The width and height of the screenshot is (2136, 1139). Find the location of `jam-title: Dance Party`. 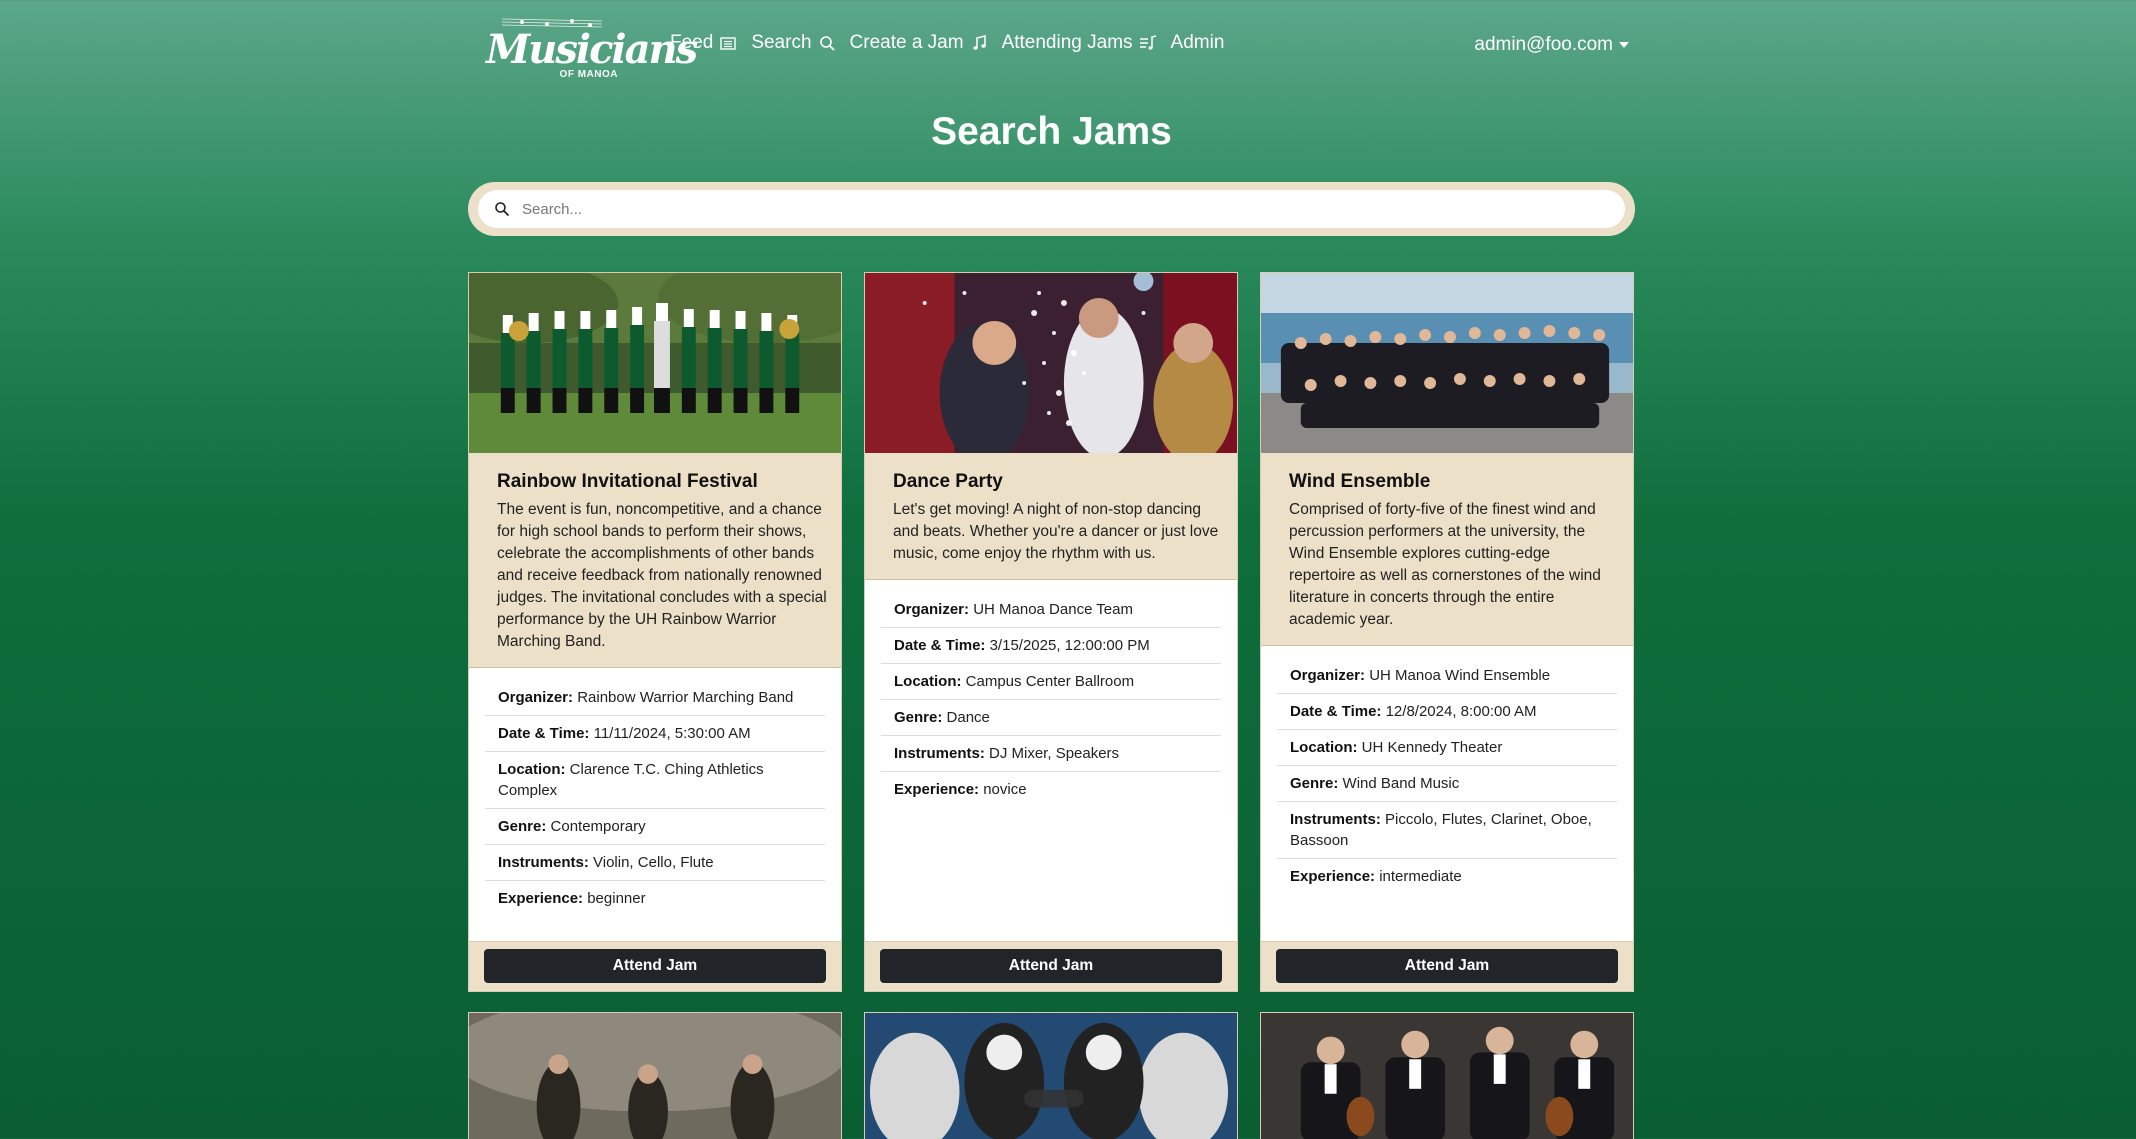

jam-title: Dance Party is located at coordinates (948, 481).